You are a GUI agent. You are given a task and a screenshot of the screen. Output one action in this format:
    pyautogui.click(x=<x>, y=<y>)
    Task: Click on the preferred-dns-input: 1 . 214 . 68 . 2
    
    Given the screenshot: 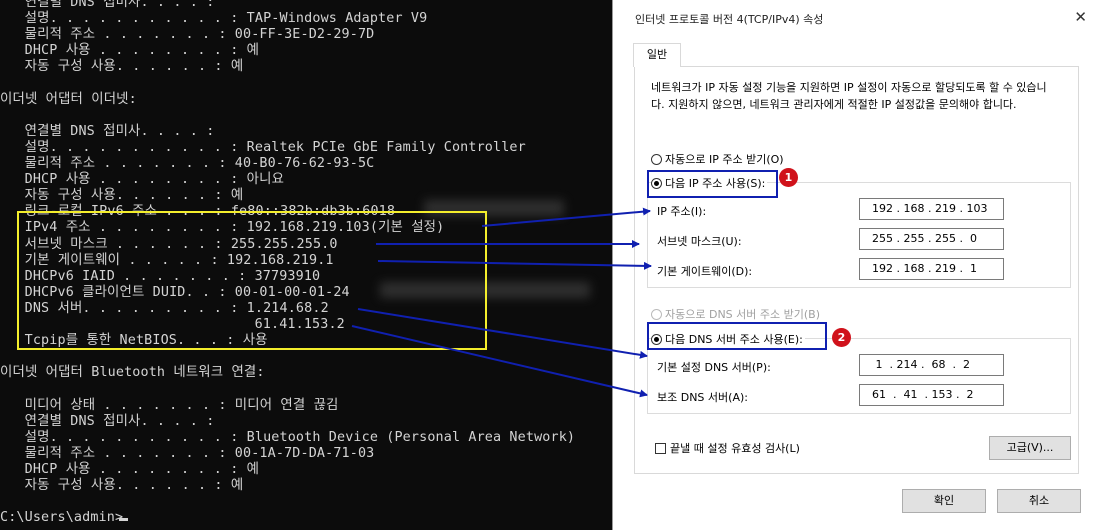 What is the action you would take?
    pyautogui.click(x=931, y=365)
    